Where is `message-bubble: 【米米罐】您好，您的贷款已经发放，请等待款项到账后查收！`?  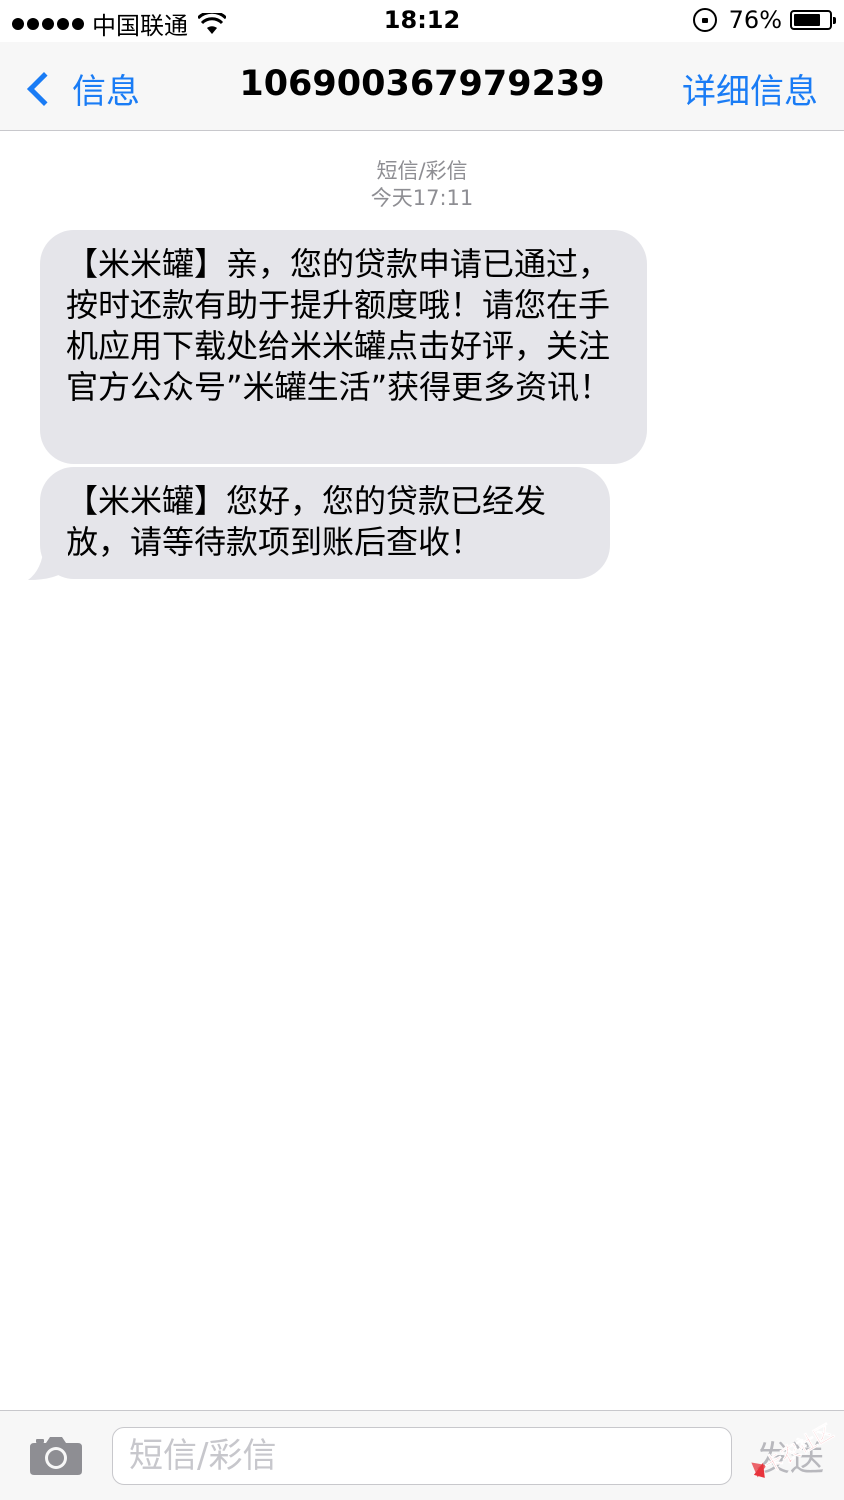 message-bubble: 【米米罐】您好，您的贷款已经发放，请等待款项到账后查收！ is located at coordinates (325, 523).